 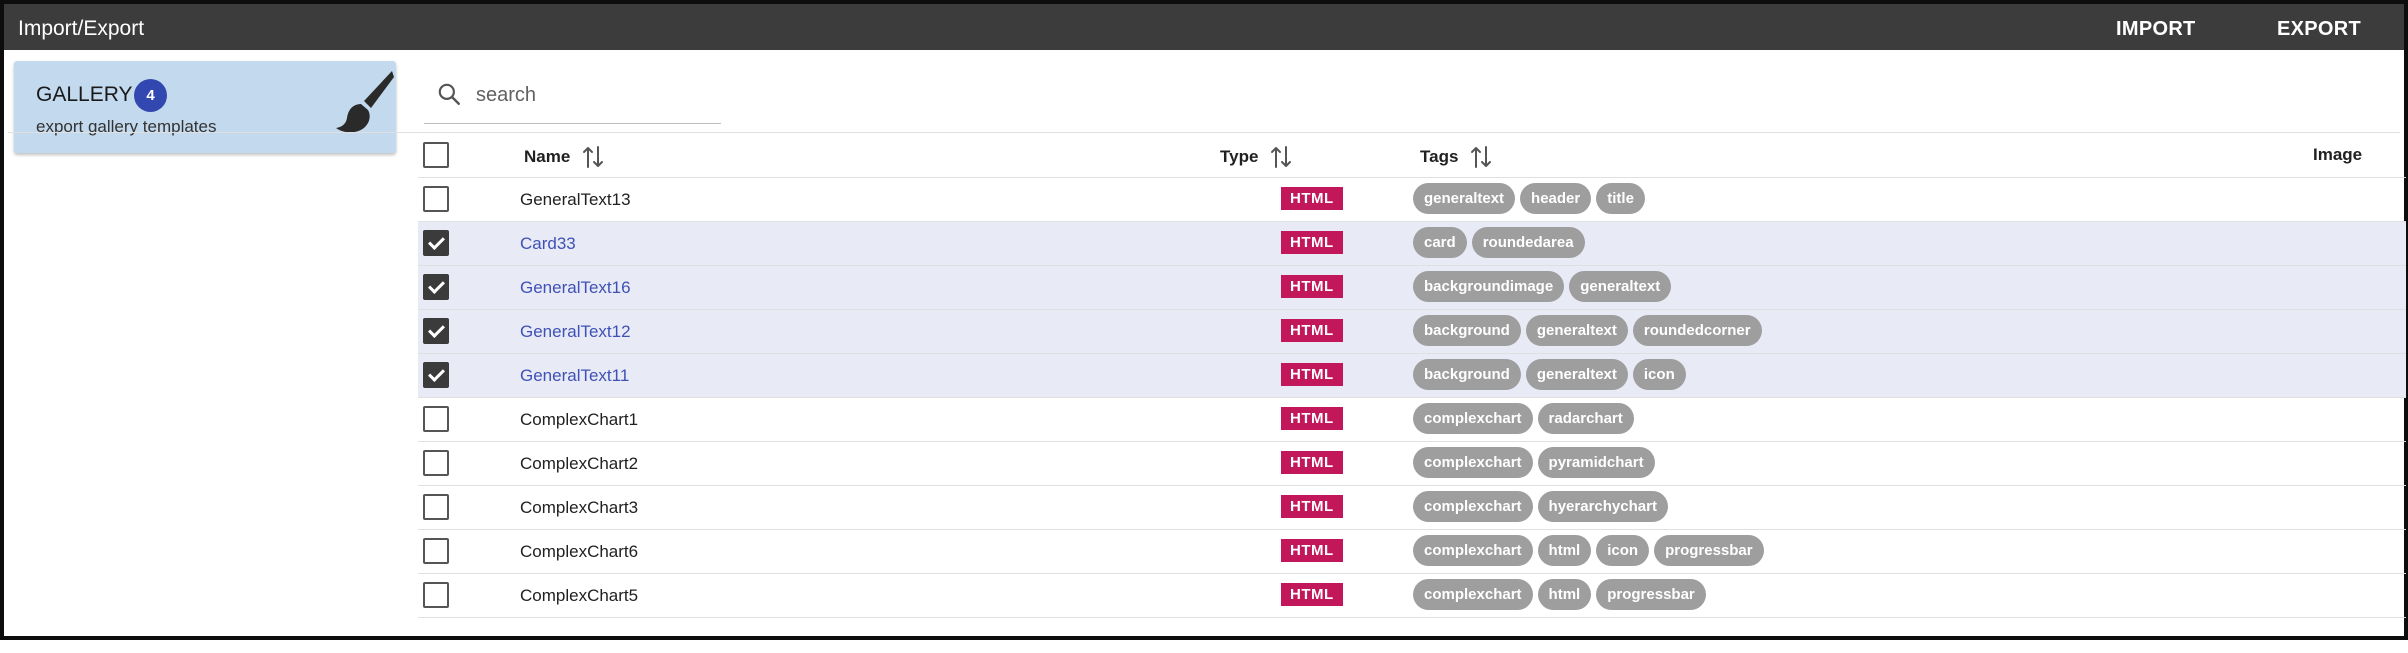 I want to click on tag-list: complexchart radarchart, so click(x=1523, y=418).